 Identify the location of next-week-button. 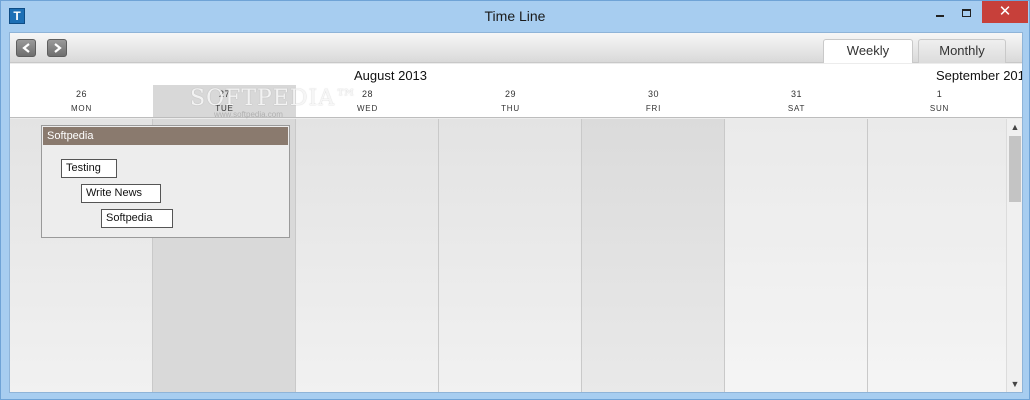
(57, 48).